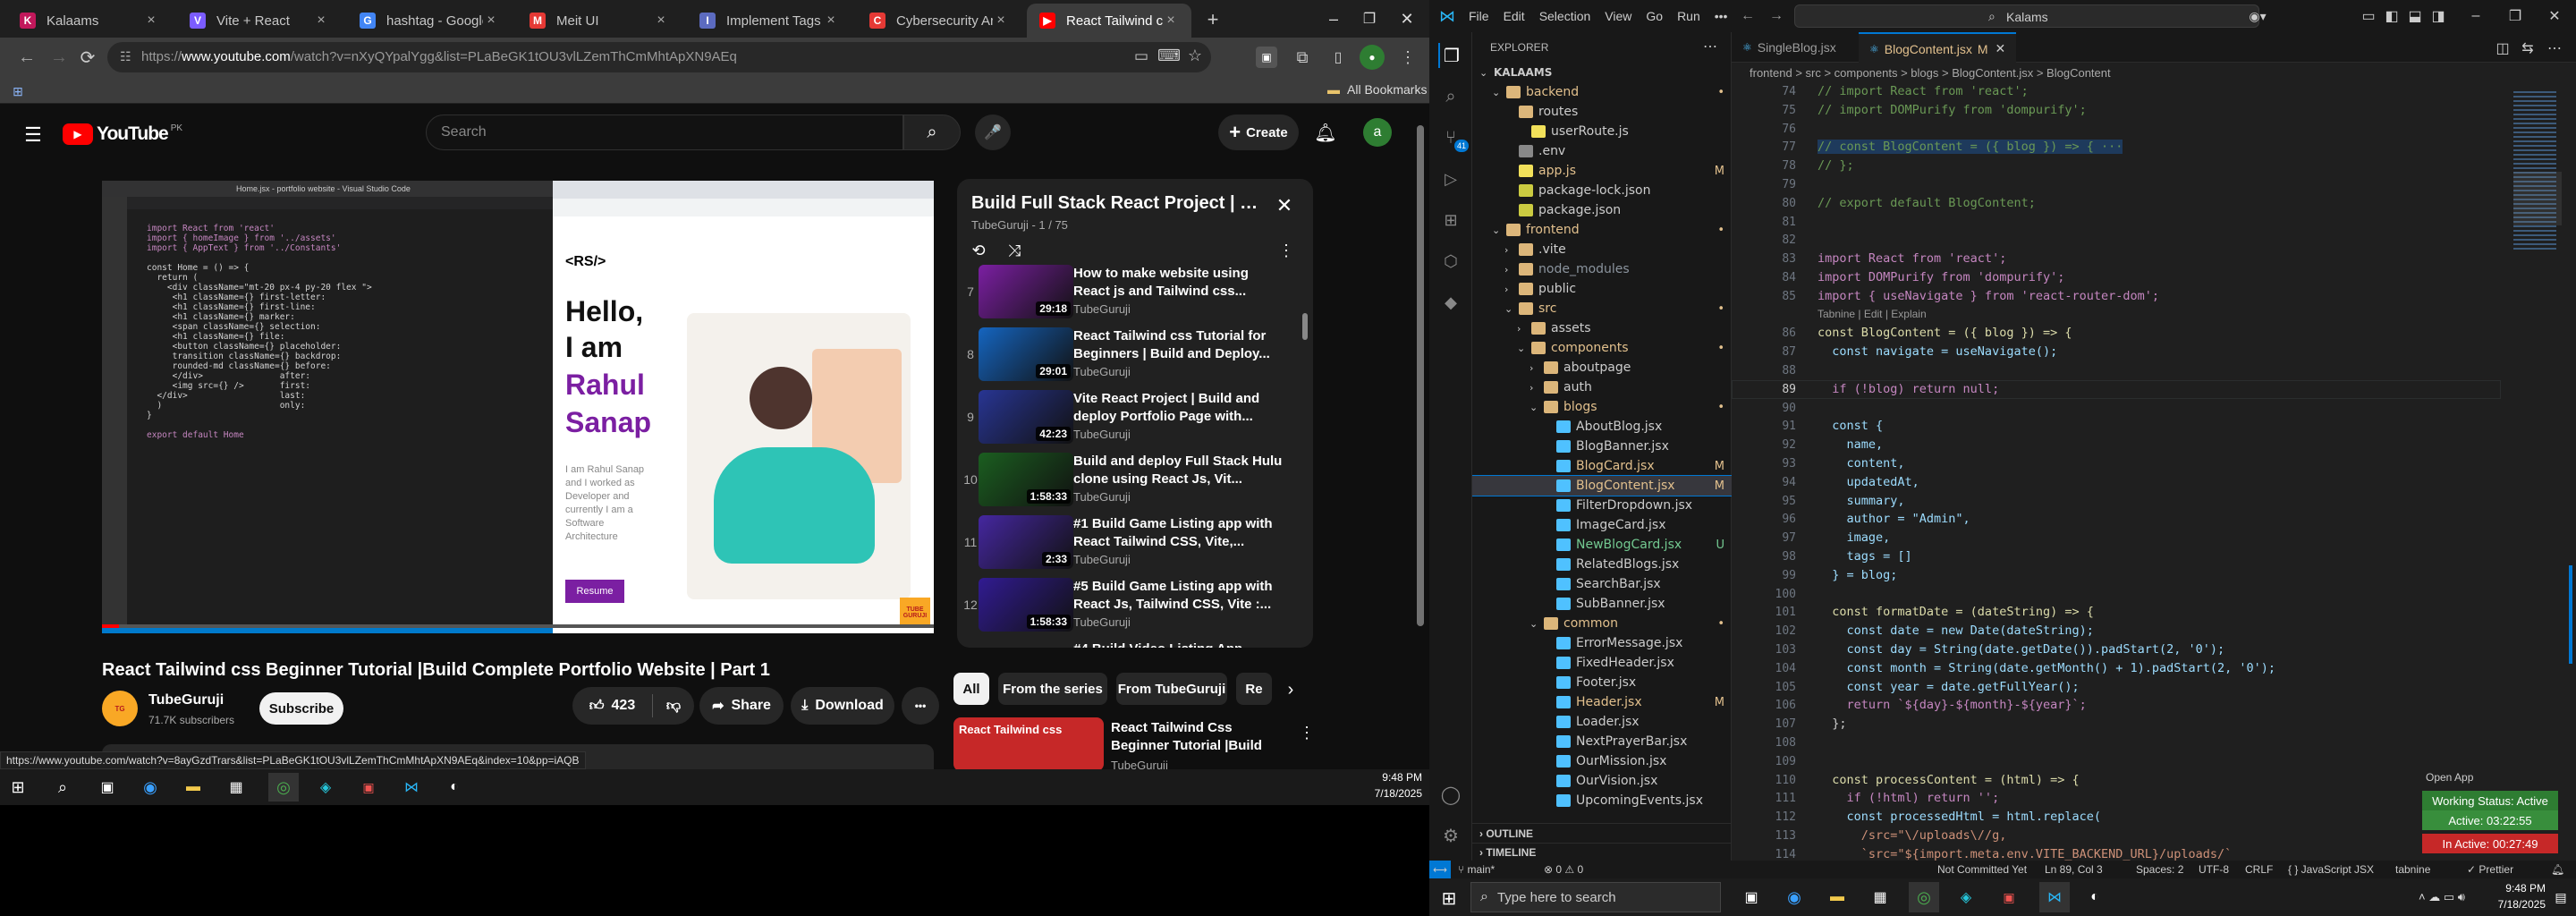 The height and width of the screenshot is (916, 2576). Describe the element at coordinates (1306, 732) in the screenshot. I see `related-menu-icon: ⋮` at that location.